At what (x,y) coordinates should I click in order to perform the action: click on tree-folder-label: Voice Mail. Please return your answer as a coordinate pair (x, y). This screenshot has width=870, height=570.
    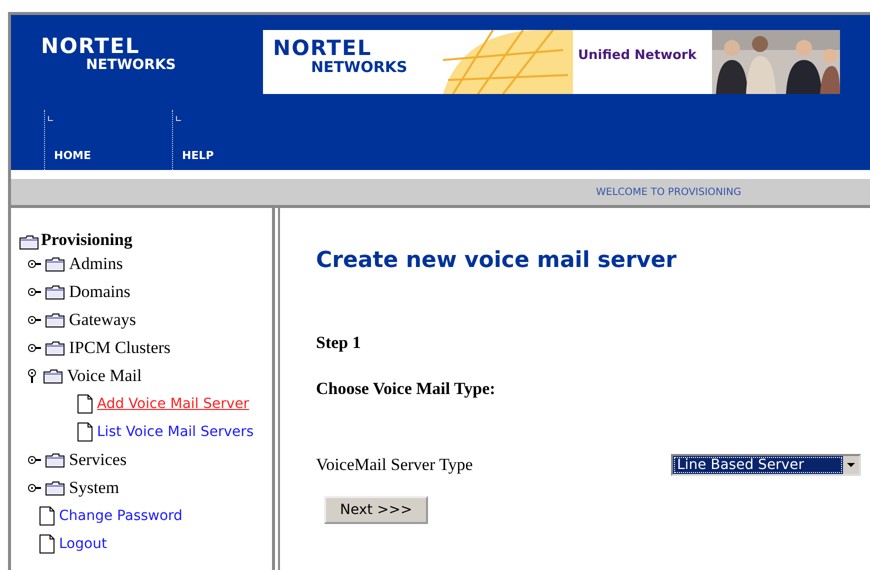
    Looking at the image, I should click on (104, 376).